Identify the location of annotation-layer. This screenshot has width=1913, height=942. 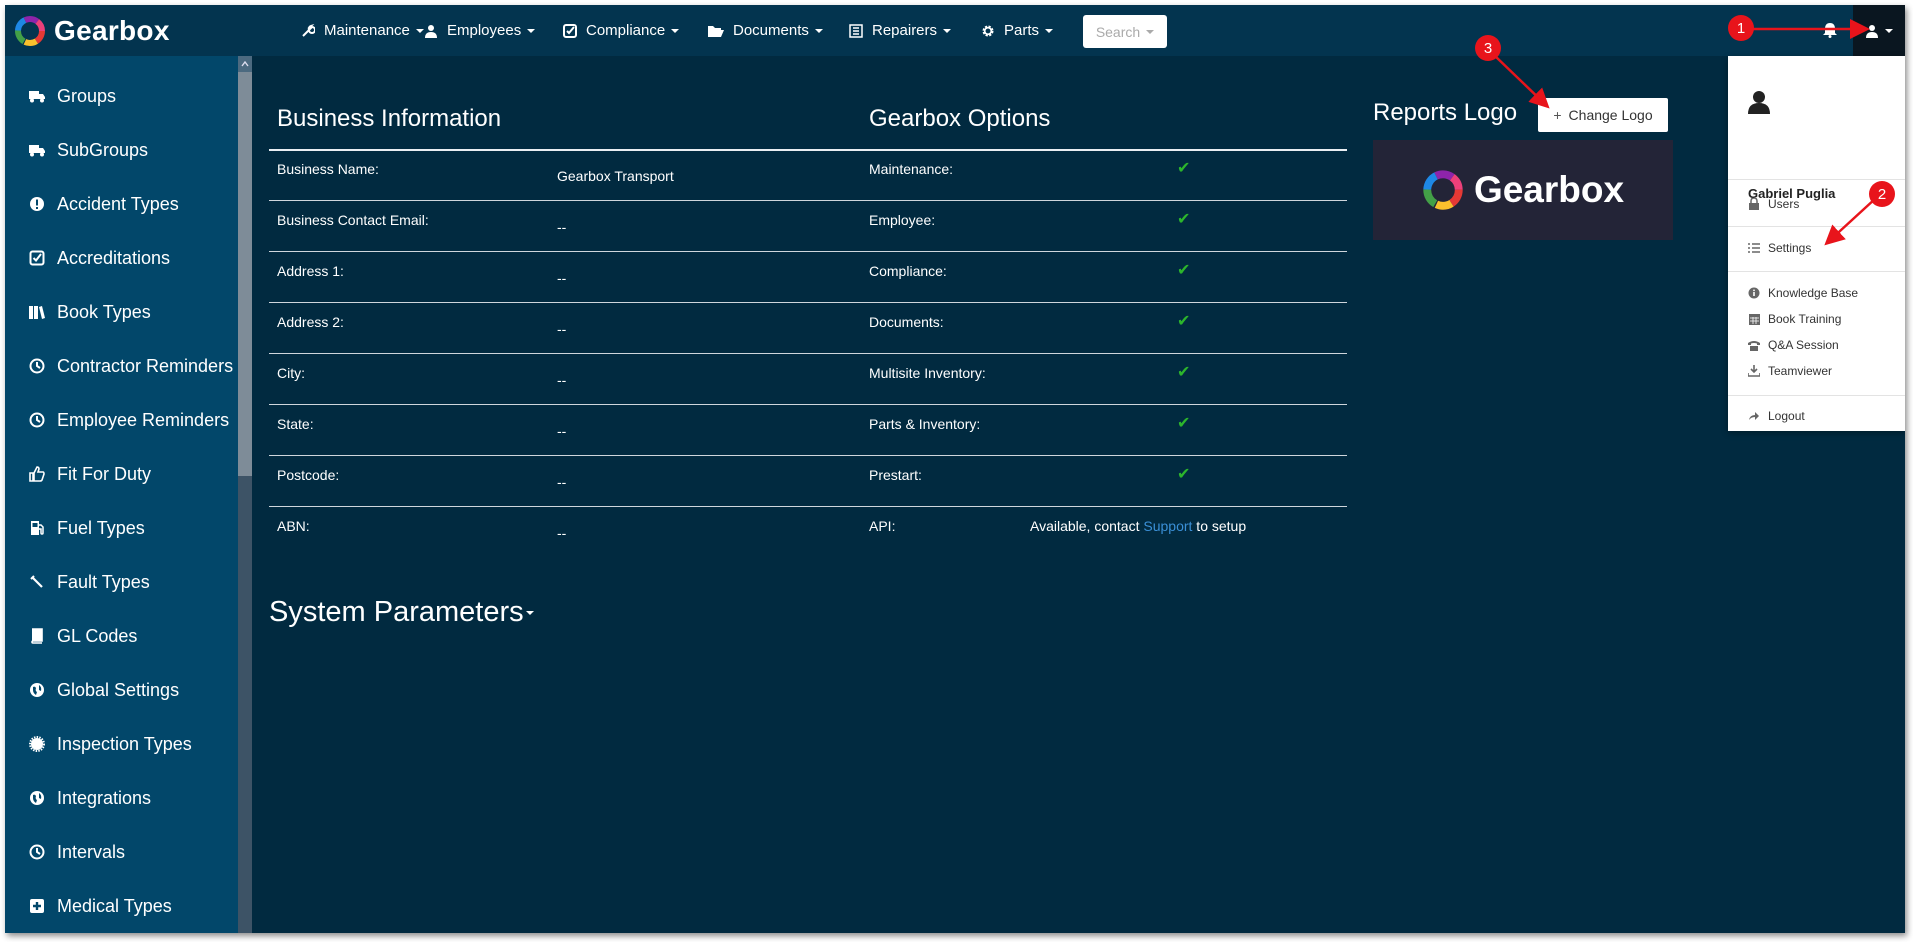
(1685, 132).